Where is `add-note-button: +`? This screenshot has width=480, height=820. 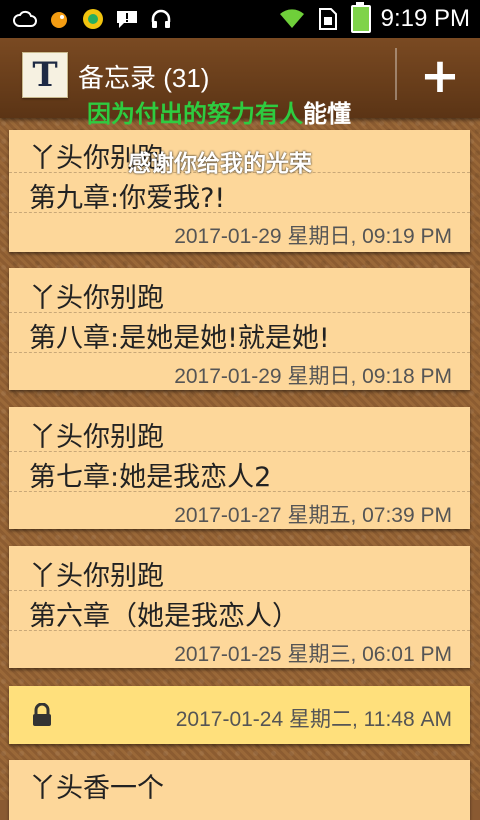 add-note-button: + is located at coordinates (440, 76).